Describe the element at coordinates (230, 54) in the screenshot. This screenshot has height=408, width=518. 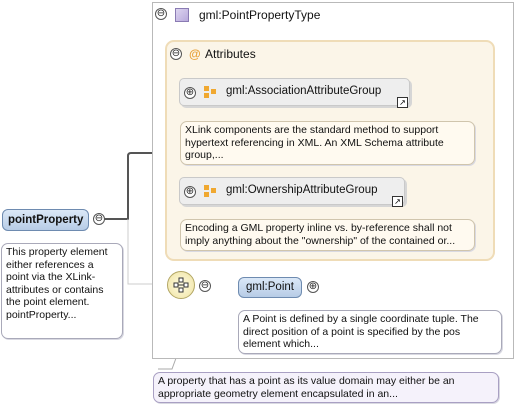
I see `attributes-title: Attributes` at that location.